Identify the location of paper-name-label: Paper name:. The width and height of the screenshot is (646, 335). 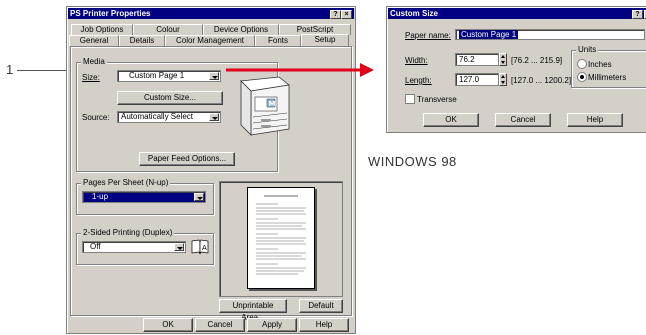
(428, 35).